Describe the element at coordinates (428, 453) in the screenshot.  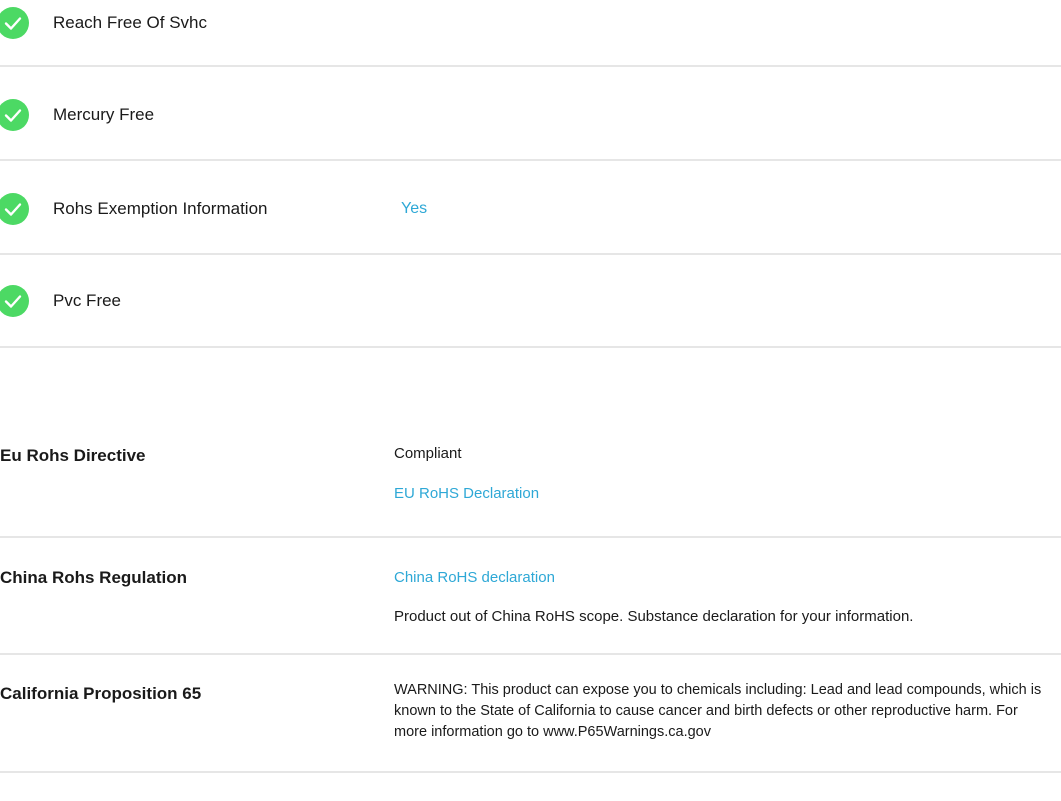
I see `eu-rohs-status: Compliant` at that location.